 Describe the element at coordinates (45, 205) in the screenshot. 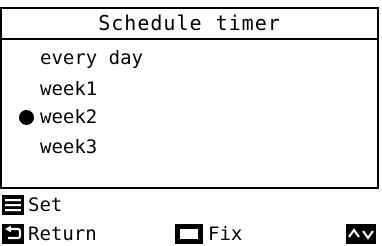

I see `set-button-label: Set` at that location.